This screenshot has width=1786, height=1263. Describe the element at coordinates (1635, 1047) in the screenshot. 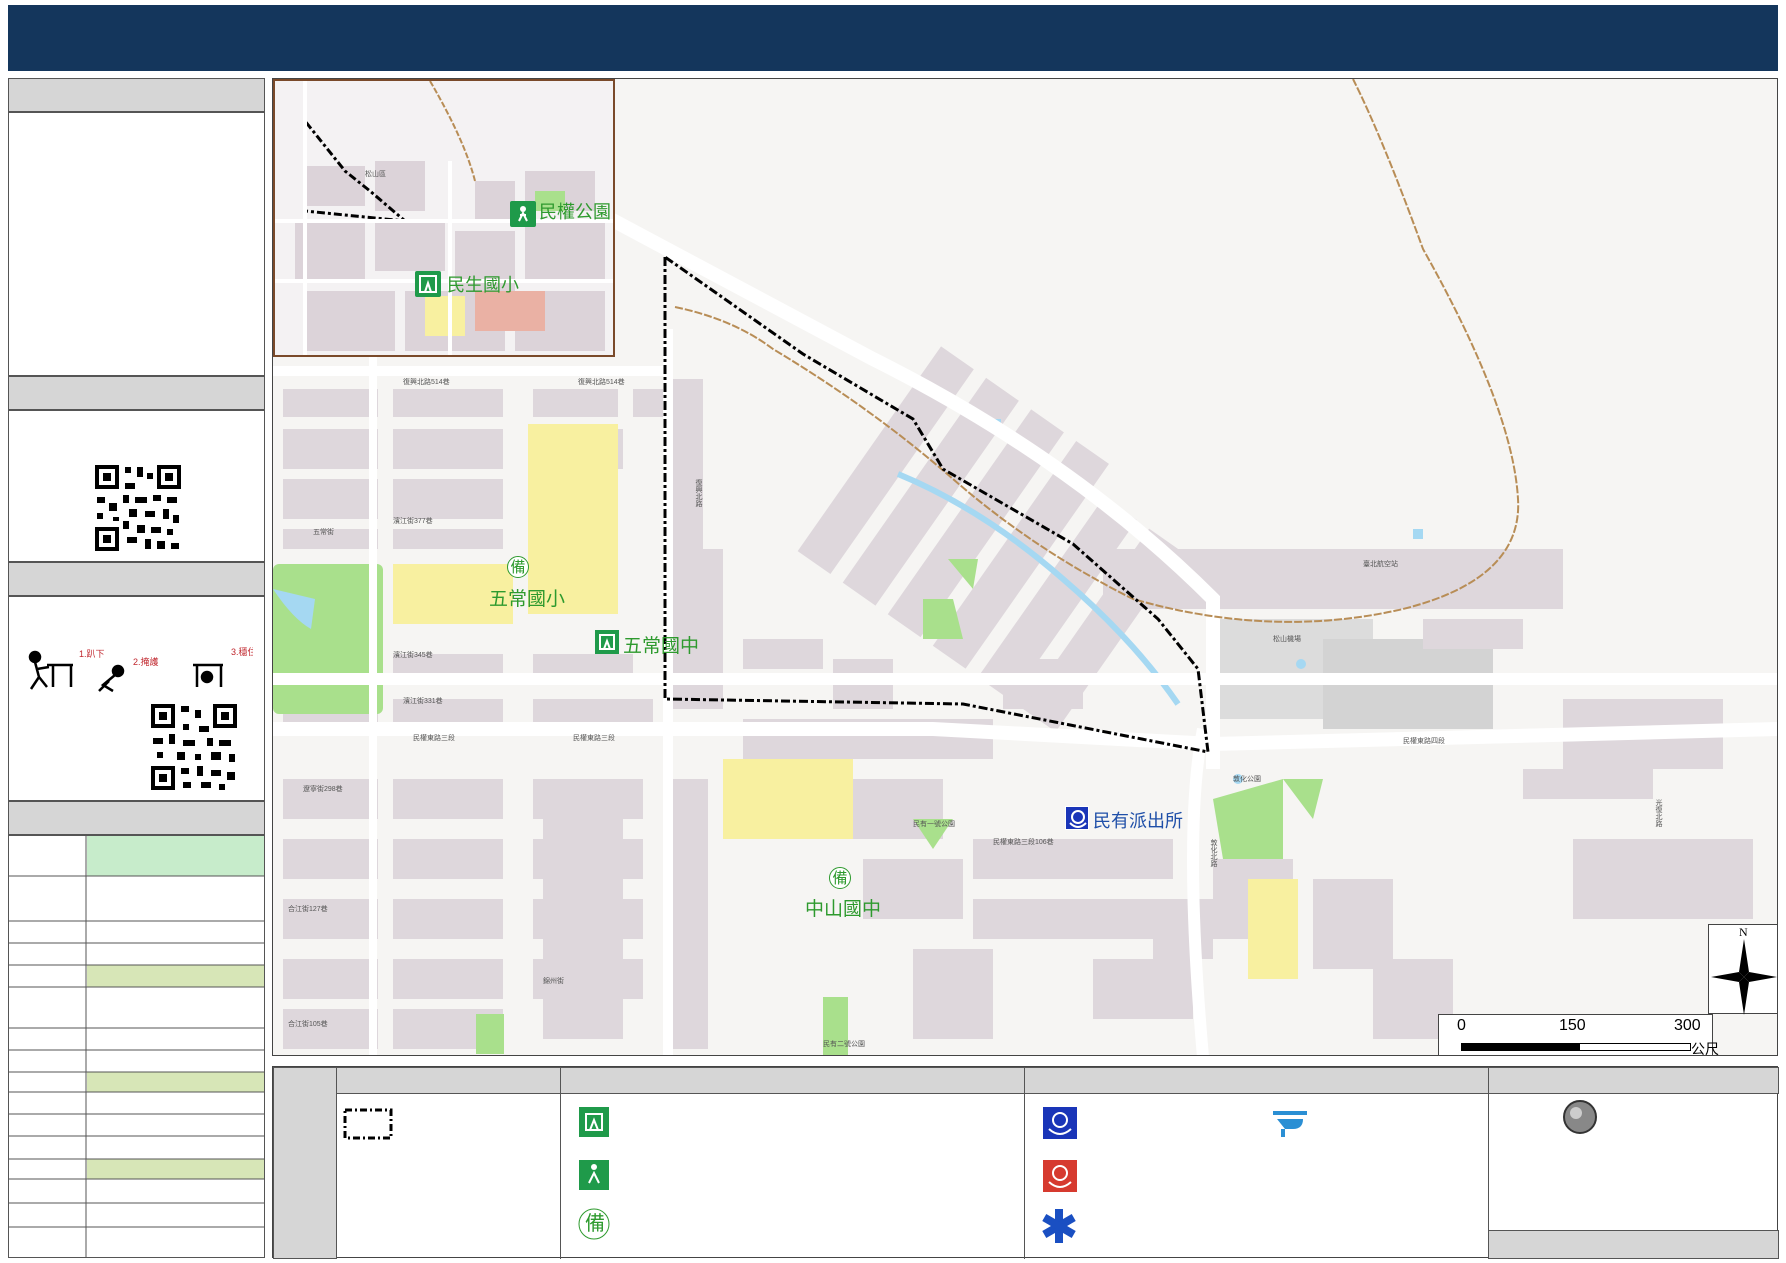

I see `scale-bar-white` at that location.